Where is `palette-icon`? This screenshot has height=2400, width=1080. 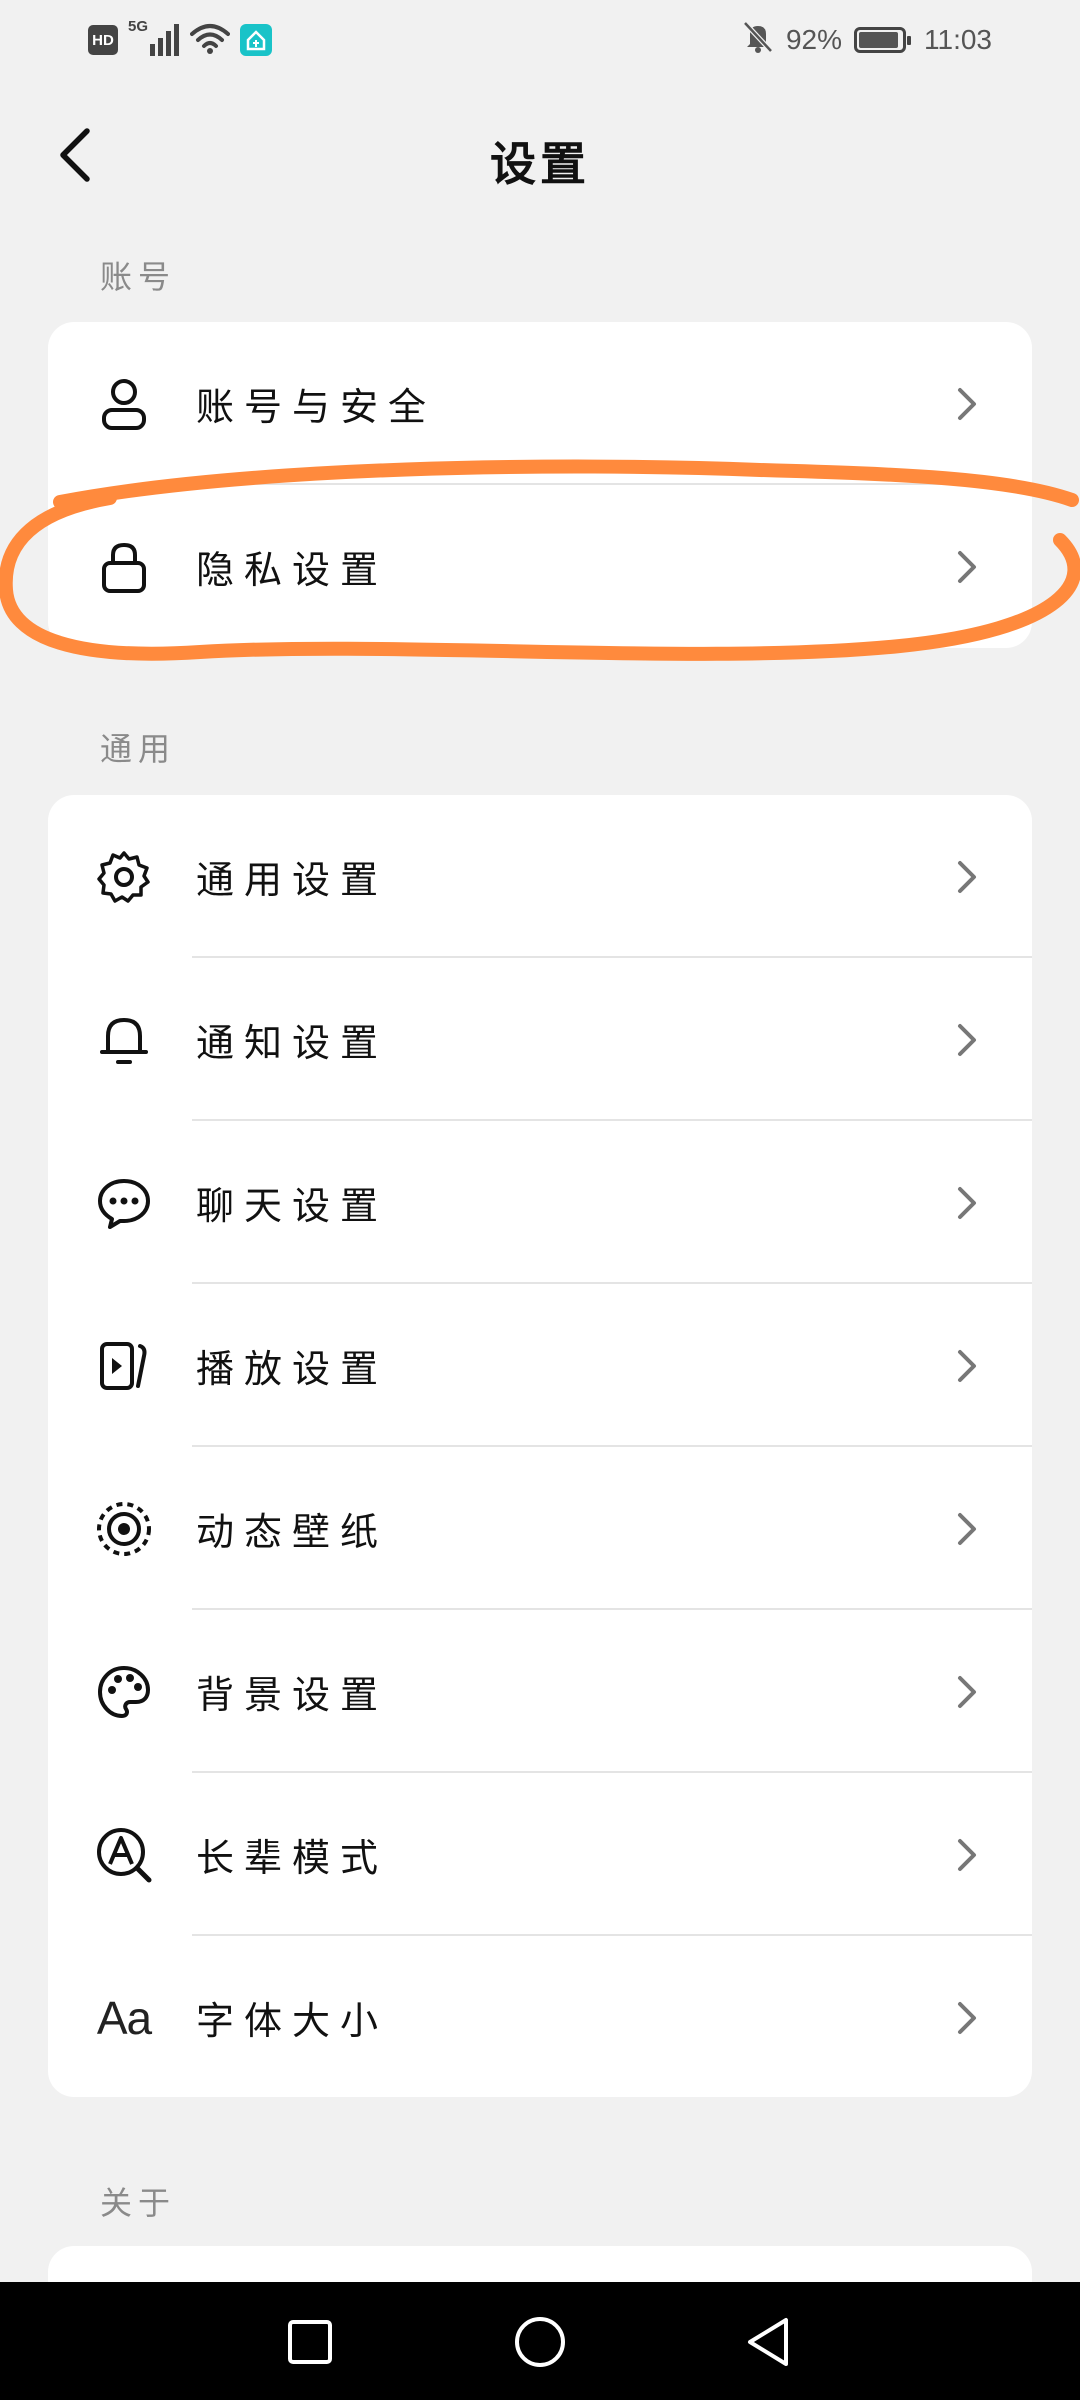
palette-icon is located at coordinates (124, 1692).